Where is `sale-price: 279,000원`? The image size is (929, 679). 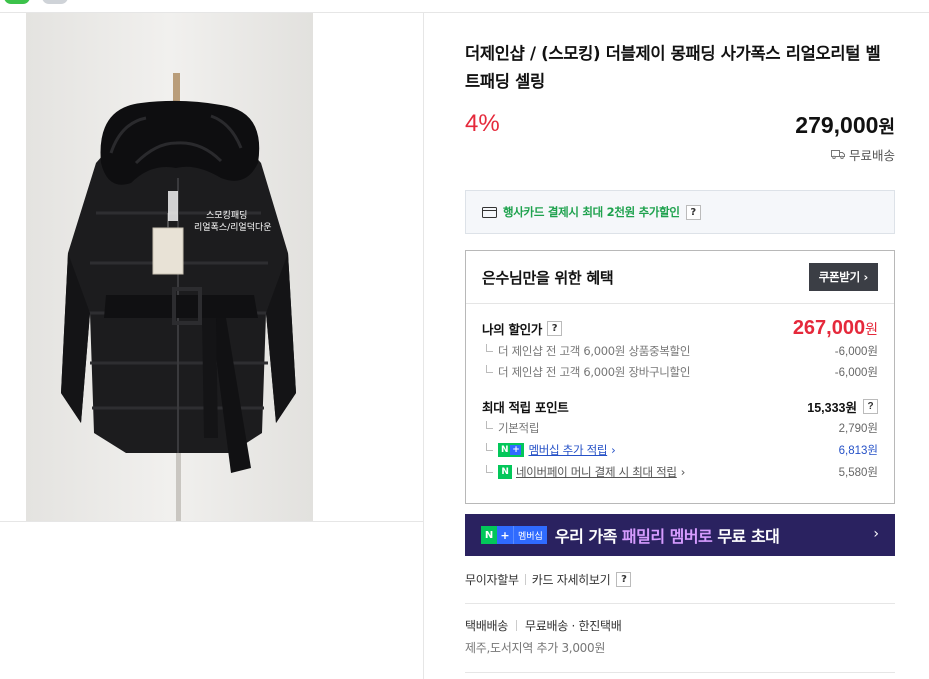
sale-price: 279,000원 is located at coordinates (845, 125).